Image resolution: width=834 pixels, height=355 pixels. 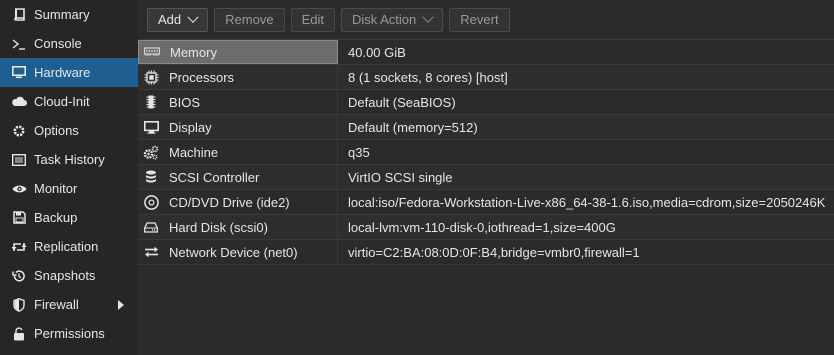 What do you see at coordinates (400, 177) in the screenshot?
I see `row-value: VirtIO SCSI single` at bounding box center [400, 177].